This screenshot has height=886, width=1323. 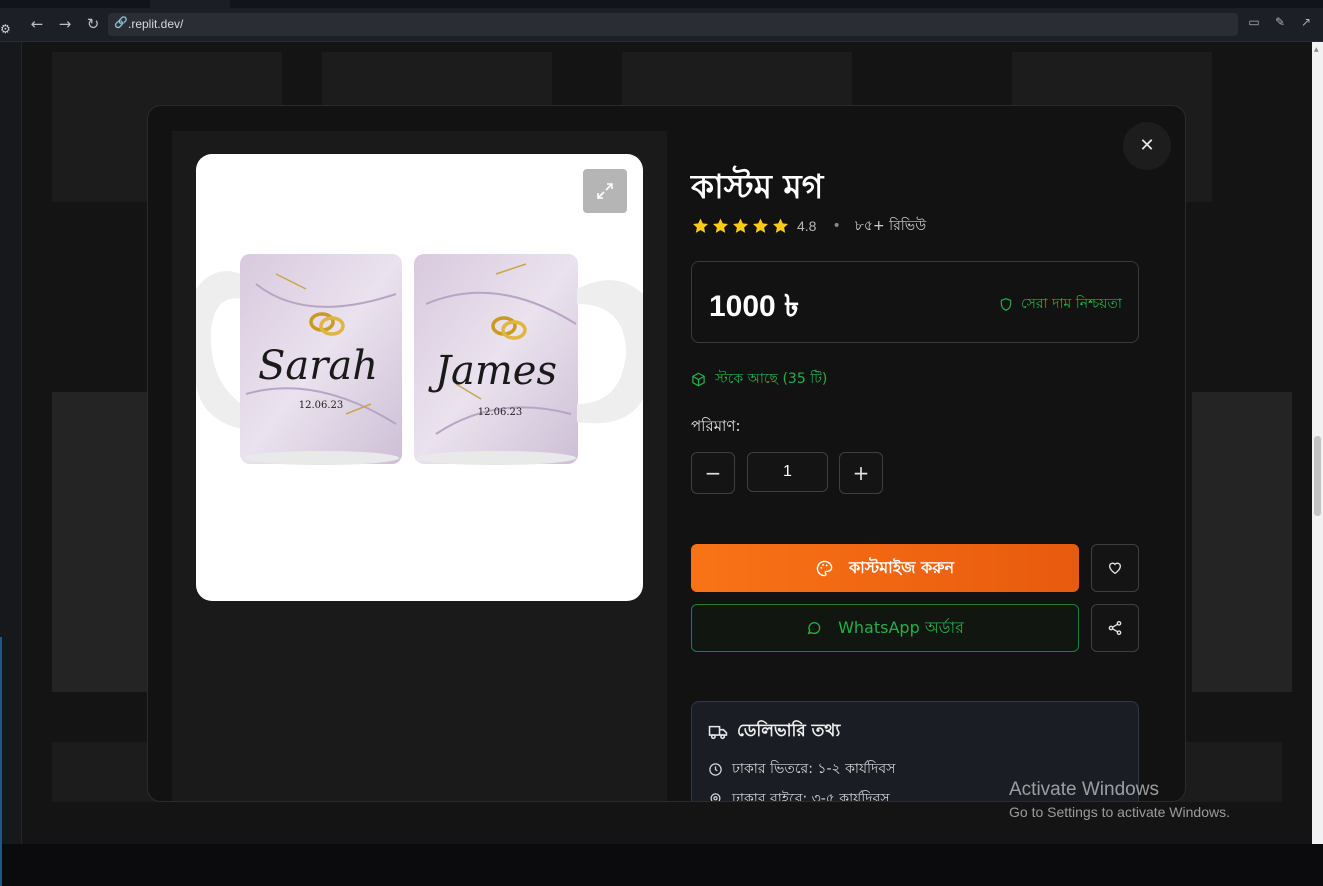 What do you see at coordinates (715, 769) in the screenshot?
I see `clock-icon` at bounding box center [715, 769].